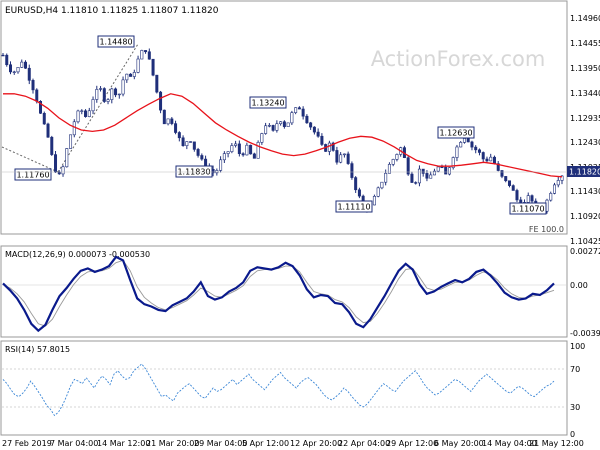 This screenshot has height=450, width=600. What do you see at coordinates (268, 102) in the screenshot?
I see `price-annotation: 1.13240` at bounding box center [268, 102].